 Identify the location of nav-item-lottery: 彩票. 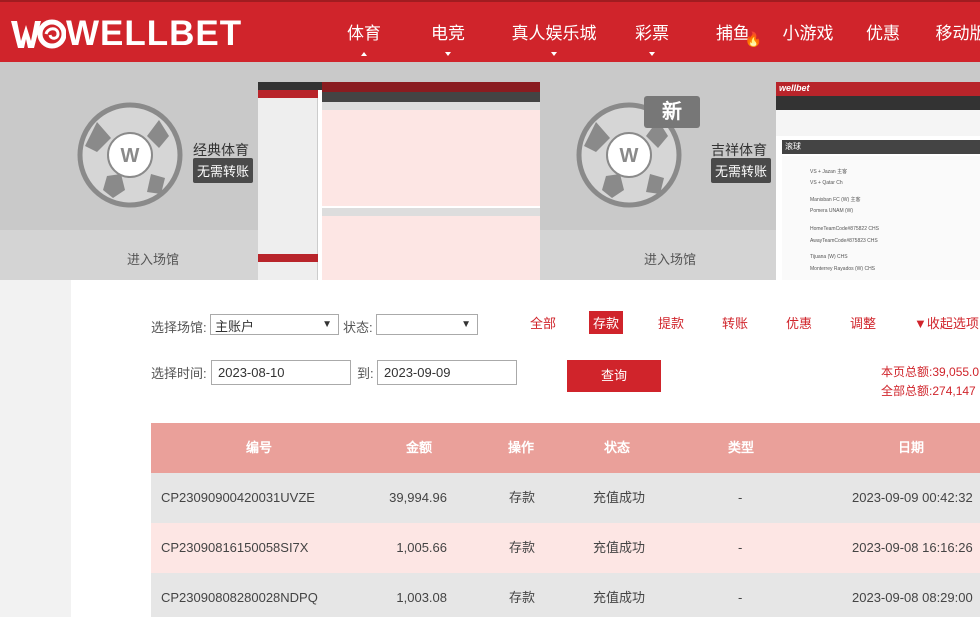
(652, 33).